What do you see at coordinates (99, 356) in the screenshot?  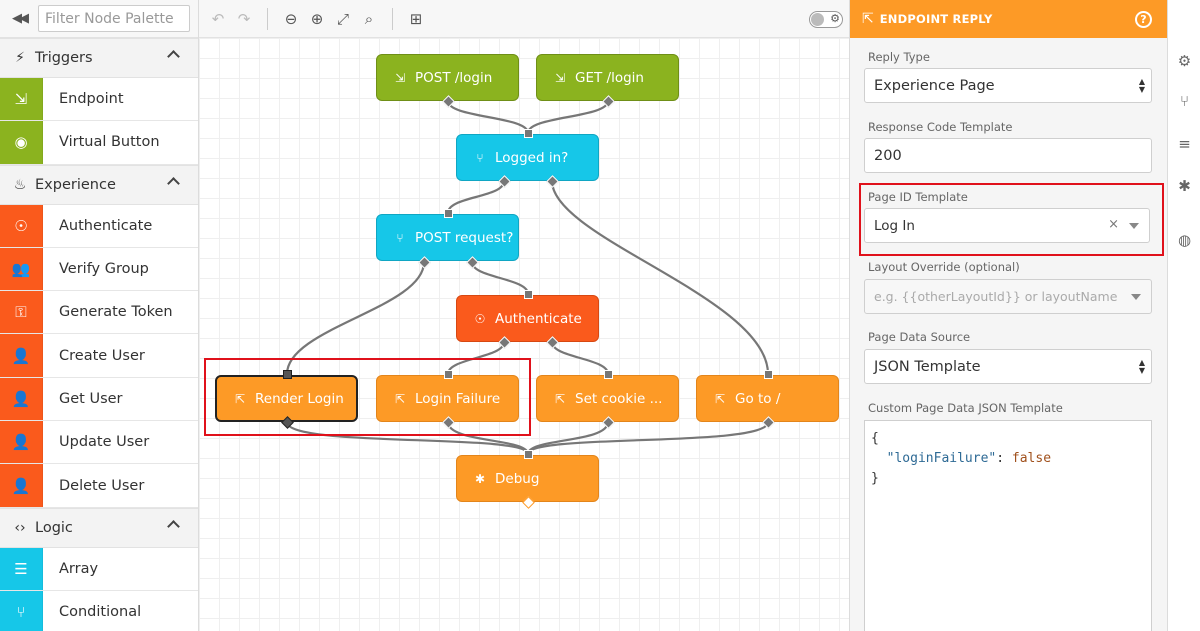 I see `palette-item-create-user: 👤 Create User` at bounding box center [99, 356].